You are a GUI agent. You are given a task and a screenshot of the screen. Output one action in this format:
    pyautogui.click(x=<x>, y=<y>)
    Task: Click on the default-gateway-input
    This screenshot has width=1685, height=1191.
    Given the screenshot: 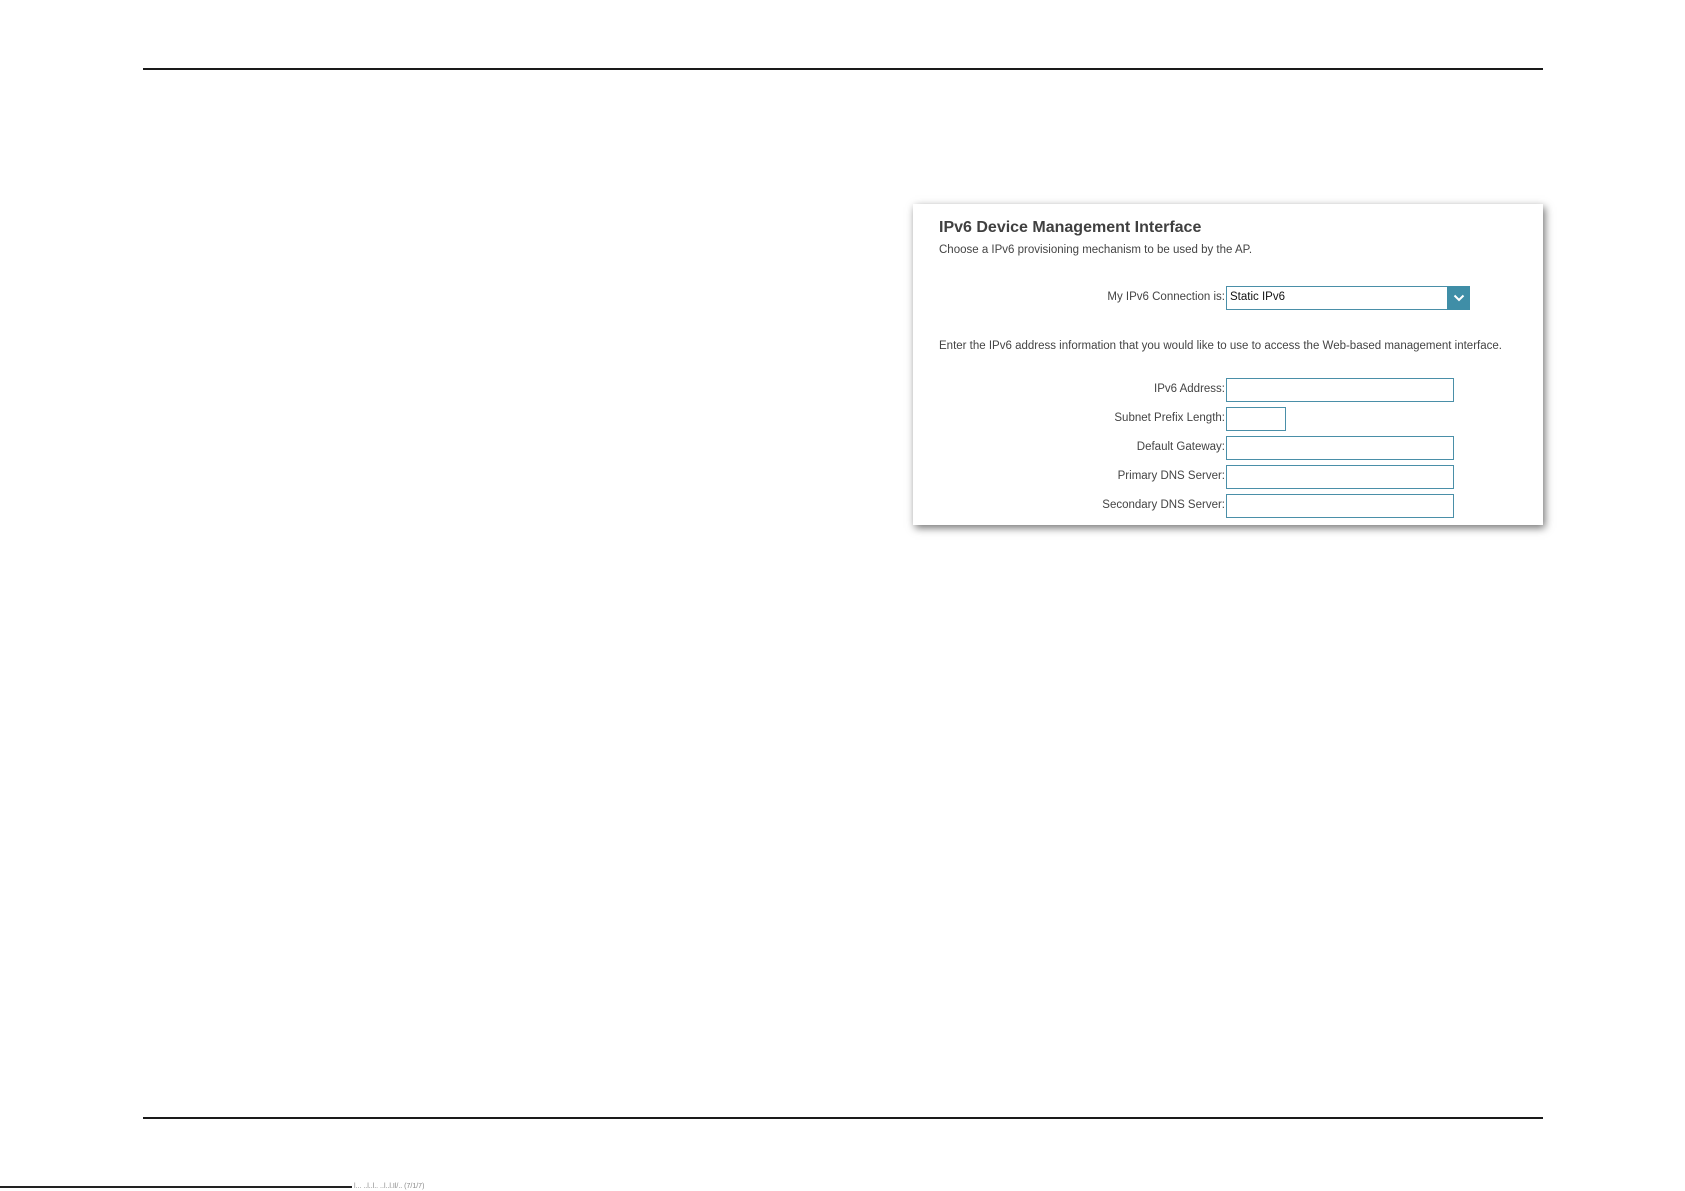 What is the action you would take?
    pyautogui.click(x=1340, y=448)
    